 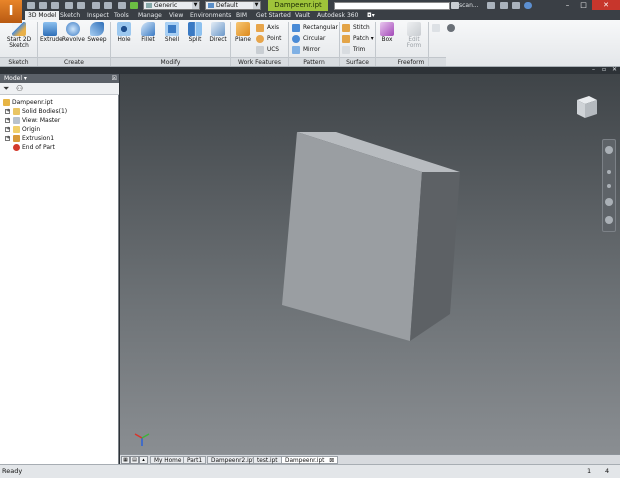 I want to click on panel-label-work-features: Work Features, so click(x=259, y=61).